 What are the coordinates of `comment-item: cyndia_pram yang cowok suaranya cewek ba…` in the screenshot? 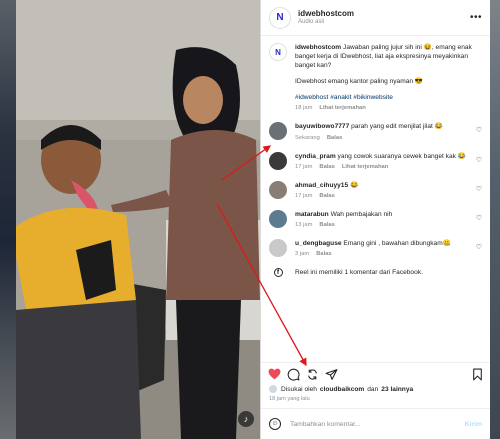 It's located at (375, 161).